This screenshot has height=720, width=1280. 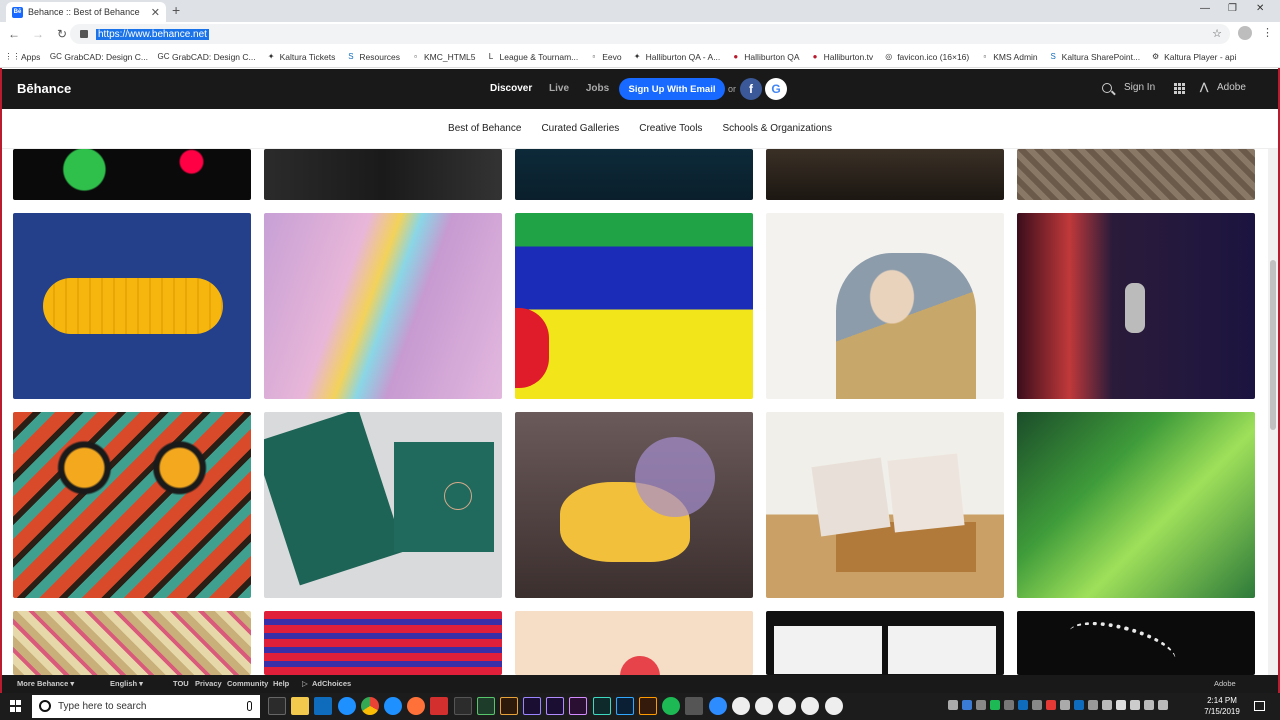 I want to click on bookmark-item: ● Halliburton QA, so click(x=765, y=57).